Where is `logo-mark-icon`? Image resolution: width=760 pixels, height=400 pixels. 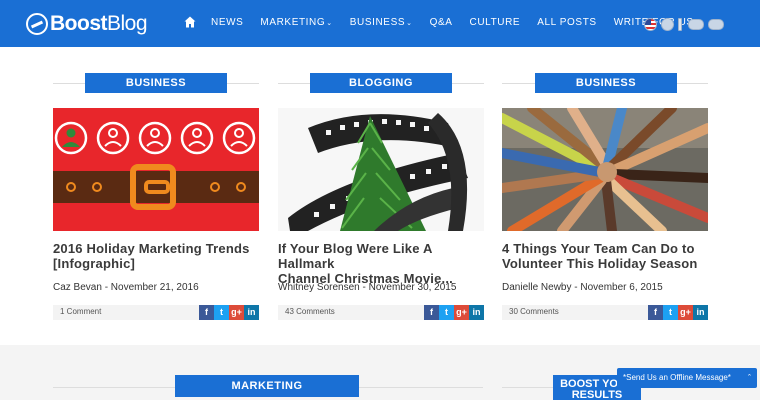 logo-mark-icon is located at coordinates (37, 24).